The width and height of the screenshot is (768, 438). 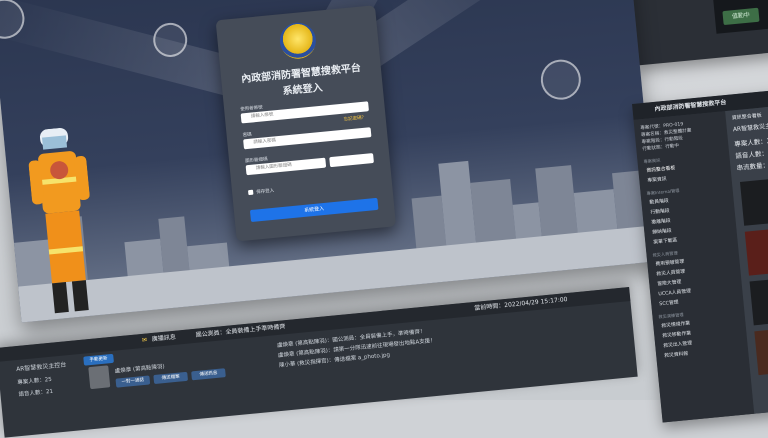 I want to click on nav-item-dashboard: 資訊整合看板, so click(x=660, y=169).